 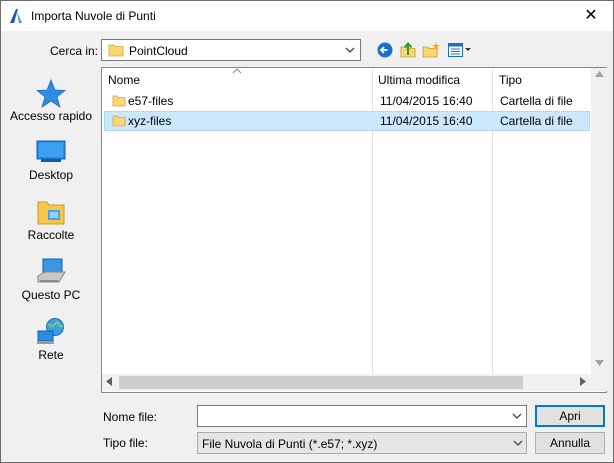 What do you see at coordinates (599, 382) in the screenshot?
I see `scrollbar-corner` at bounding box center [599, 382].